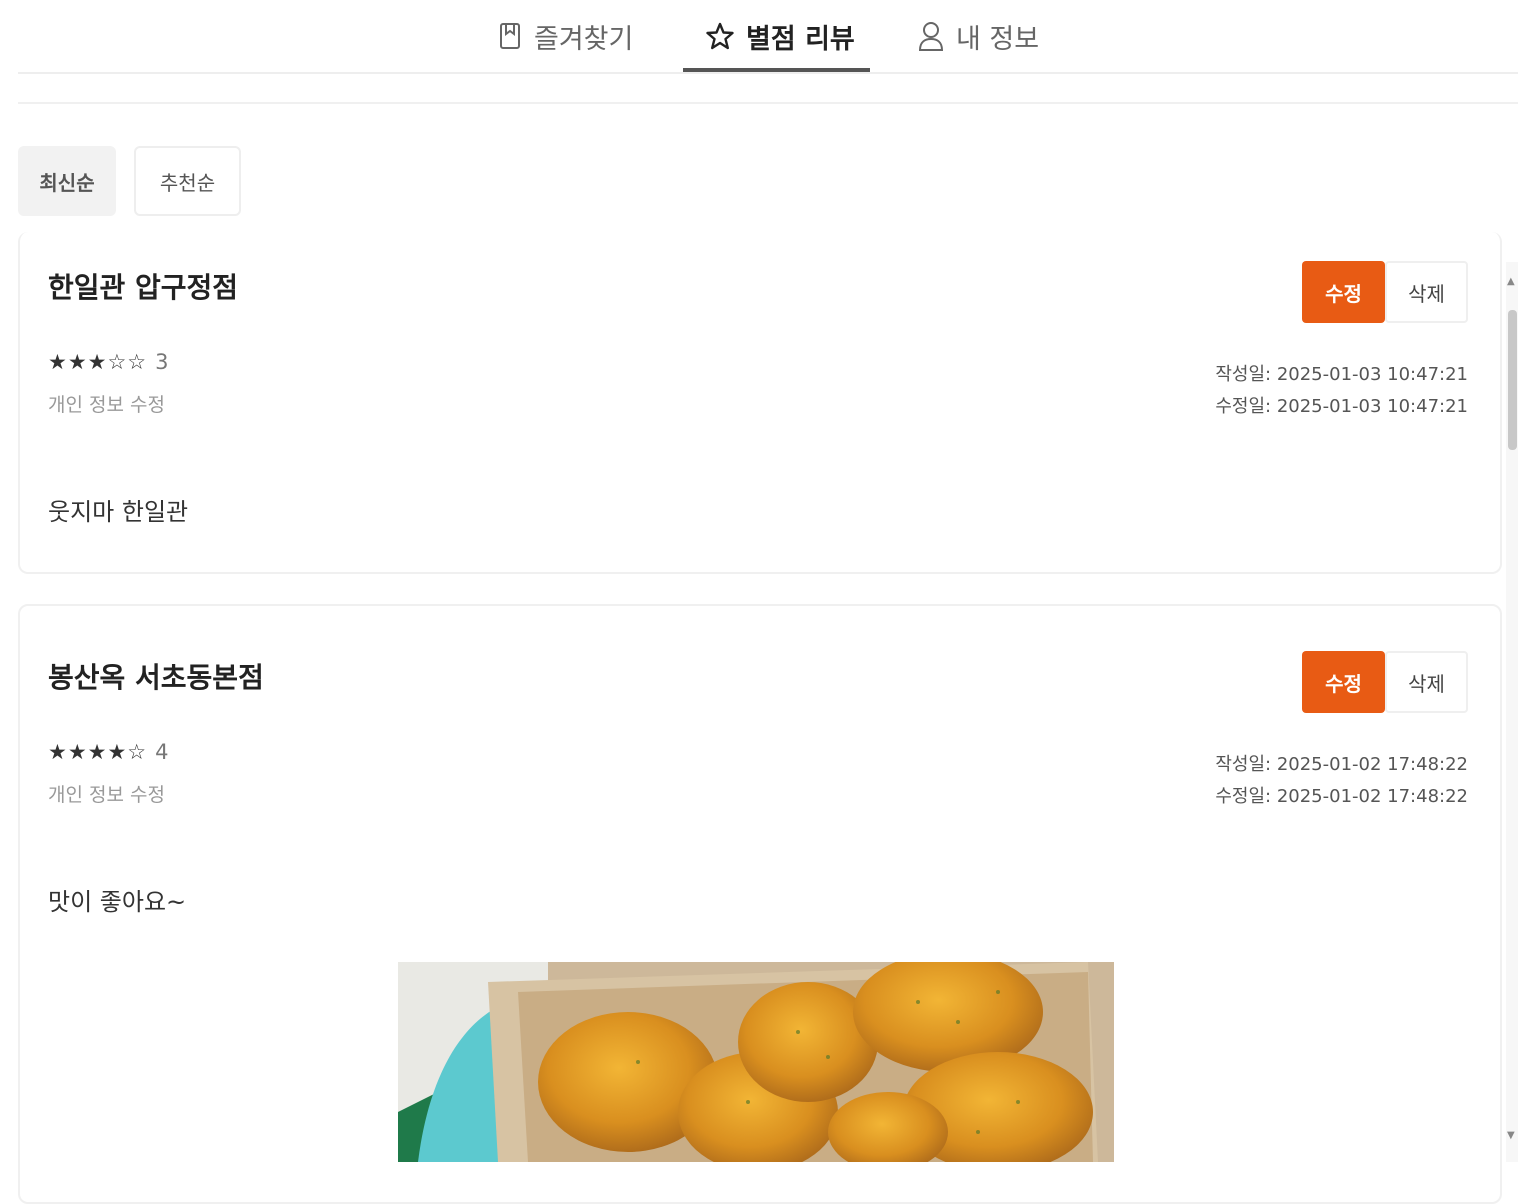 The width and height of the screenshot is (1518, 1204). I want to click on scroll-up-arrow-icon: ▲, so click(1511, 281).